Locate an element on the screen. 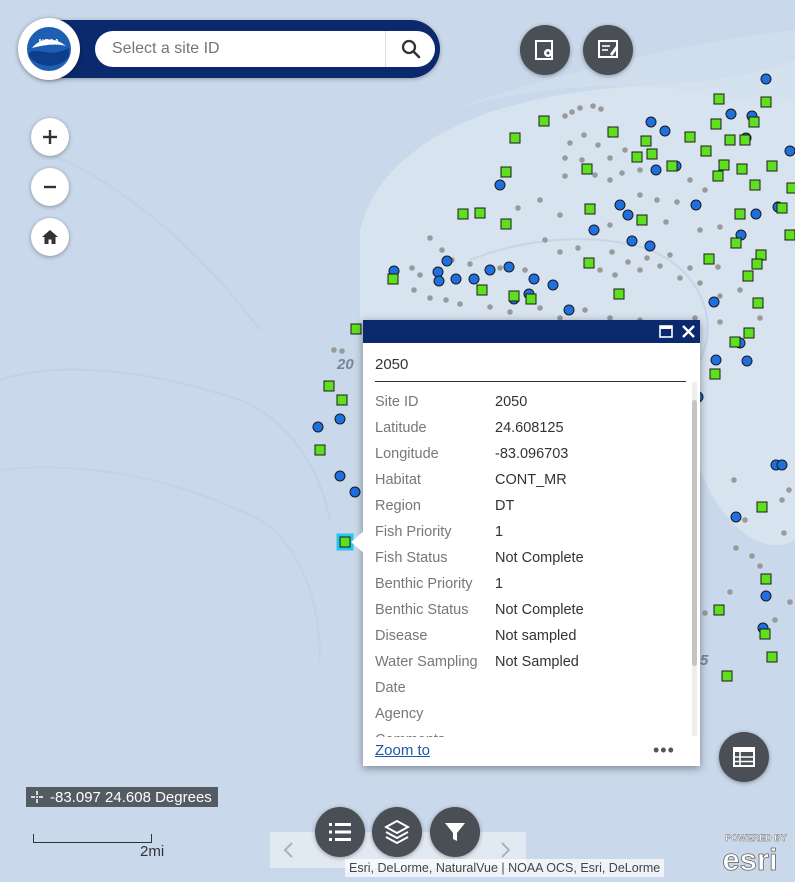 The height and width of the screenshot is (882, 795). zoom-in-button is located at coordinates (50, 137).